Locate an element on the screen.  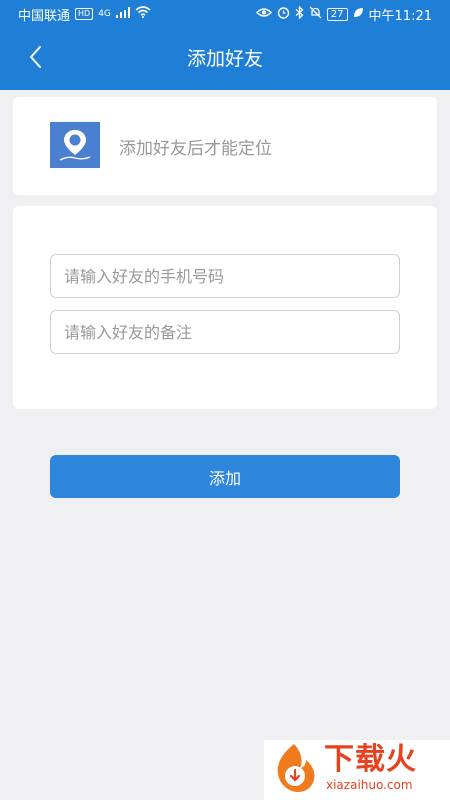
page-title: 添加好友 is located at coordinates (224, 59).